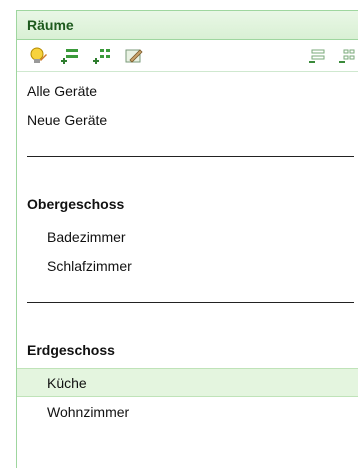 This screenshot has width=358, height=468. What do you see at coordinates (89, 265) in the screenshot?
I see `list-item-label: Schlafzimmer` at bounding box center [89, 265].